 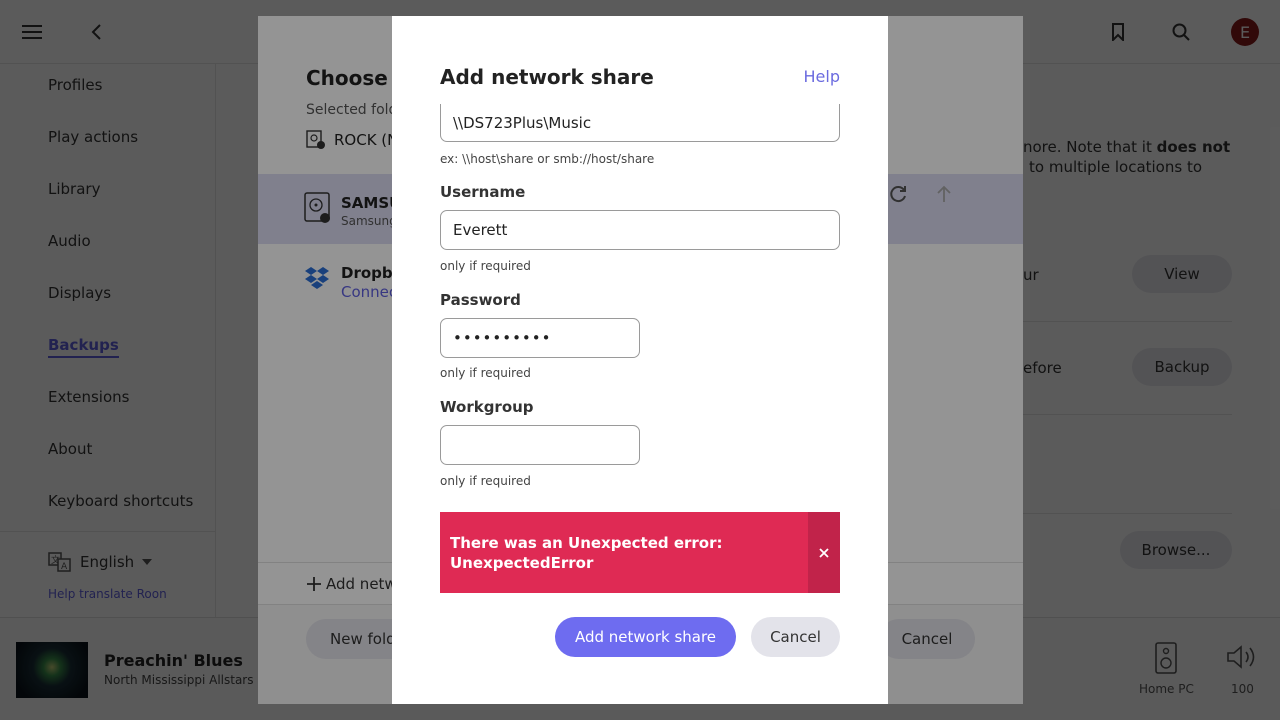 I want to click on error-line: UnexpectedError, so click(x=522, y=563).